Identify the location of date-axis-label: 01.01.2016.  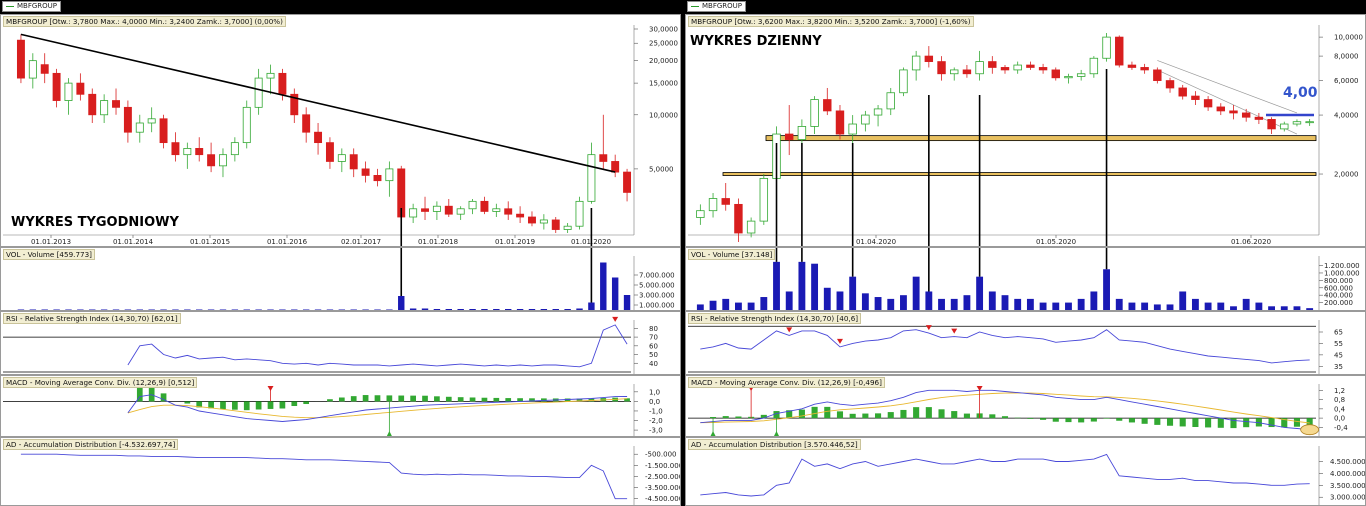
(287, 242).